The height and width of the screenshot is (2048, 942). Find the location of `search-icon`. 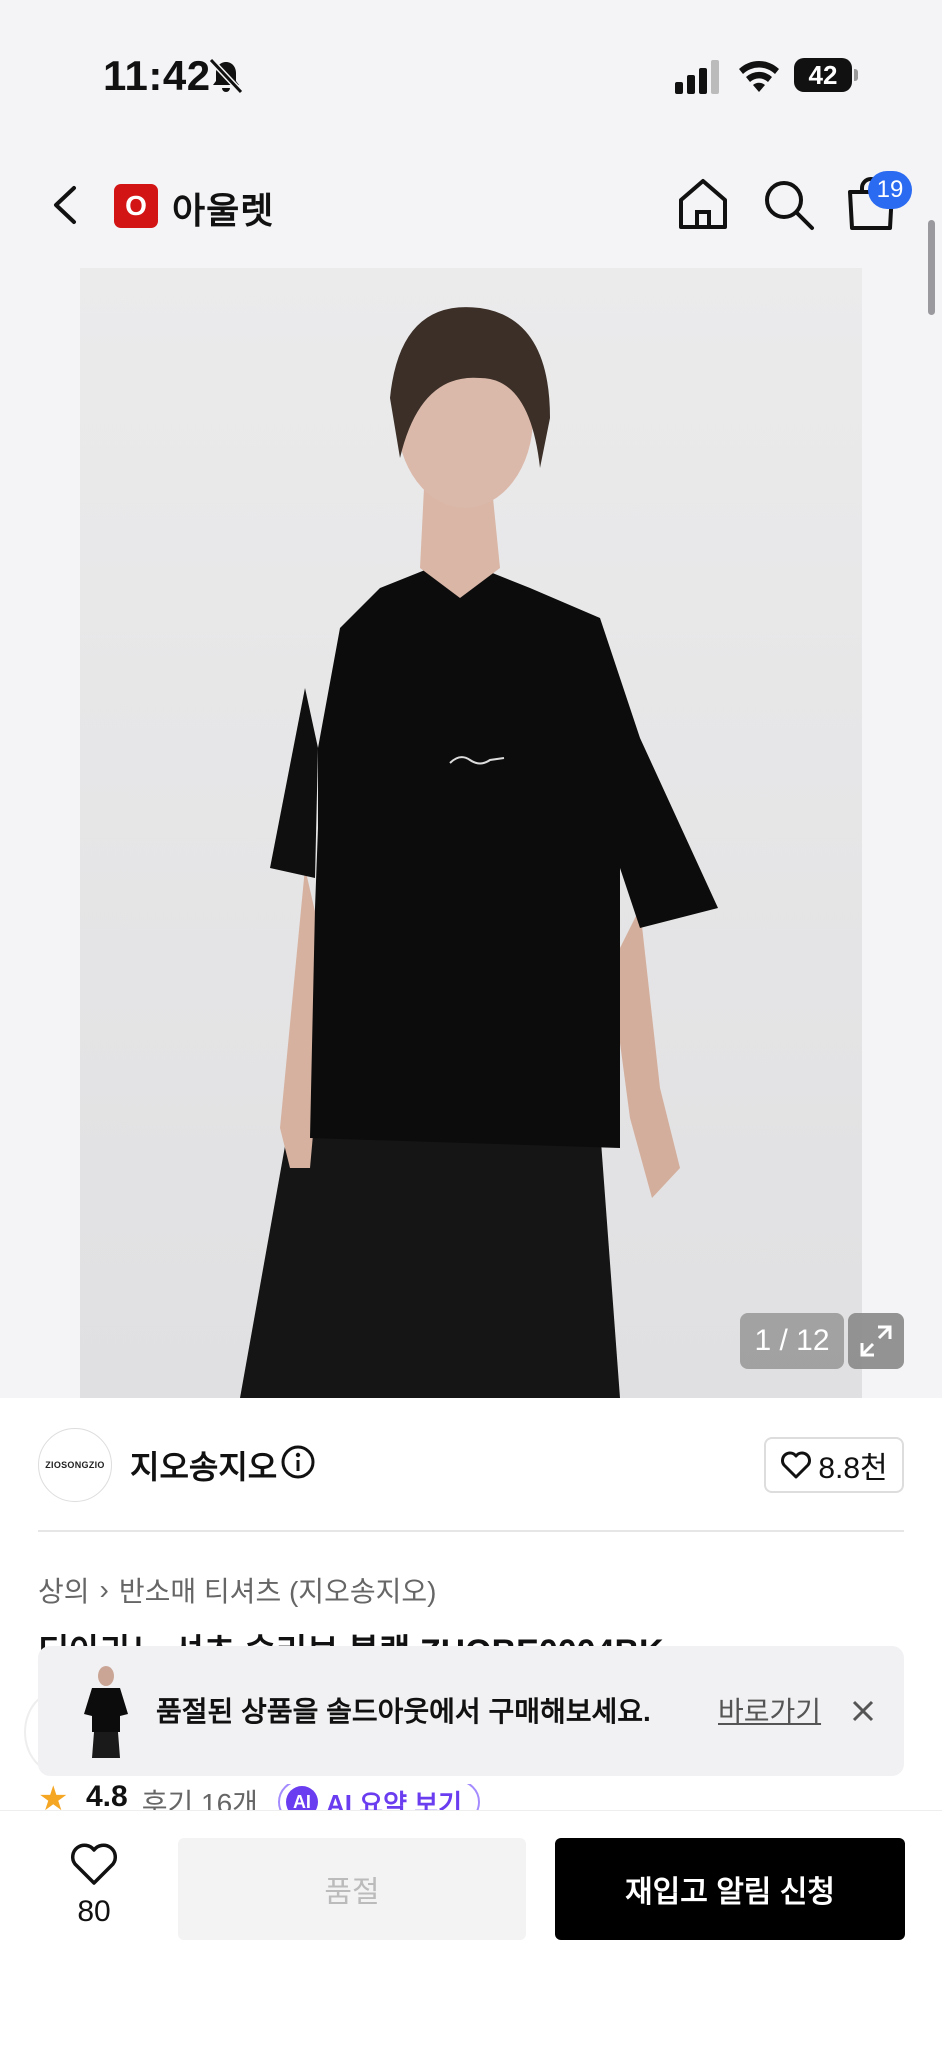

search-icon is located at coordinates (788, 204).